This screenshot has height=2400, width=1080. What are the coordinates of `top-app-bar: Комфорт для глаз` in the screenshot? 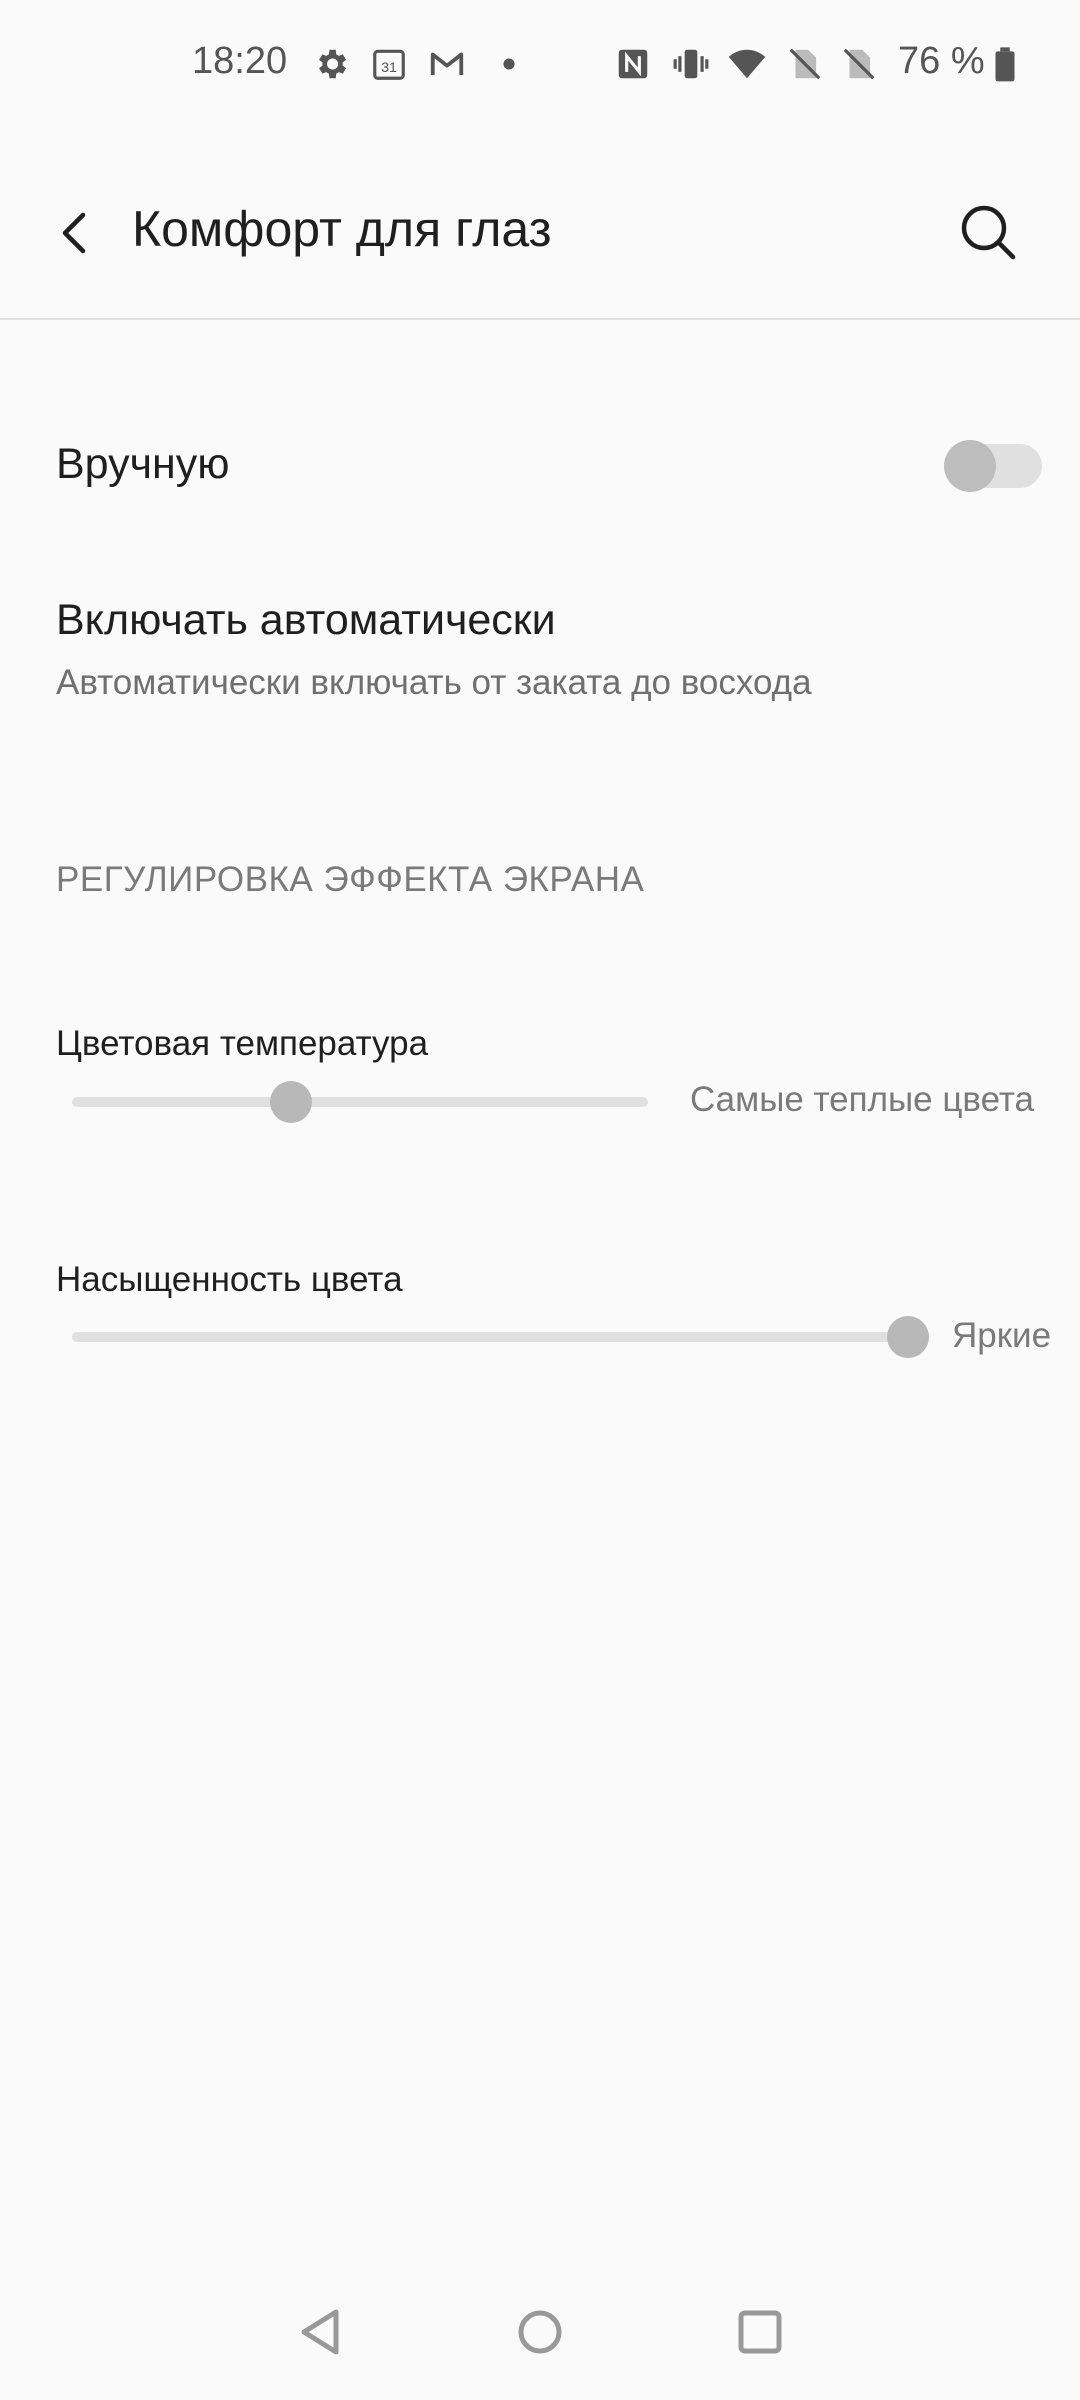 It's located at (540, 223).